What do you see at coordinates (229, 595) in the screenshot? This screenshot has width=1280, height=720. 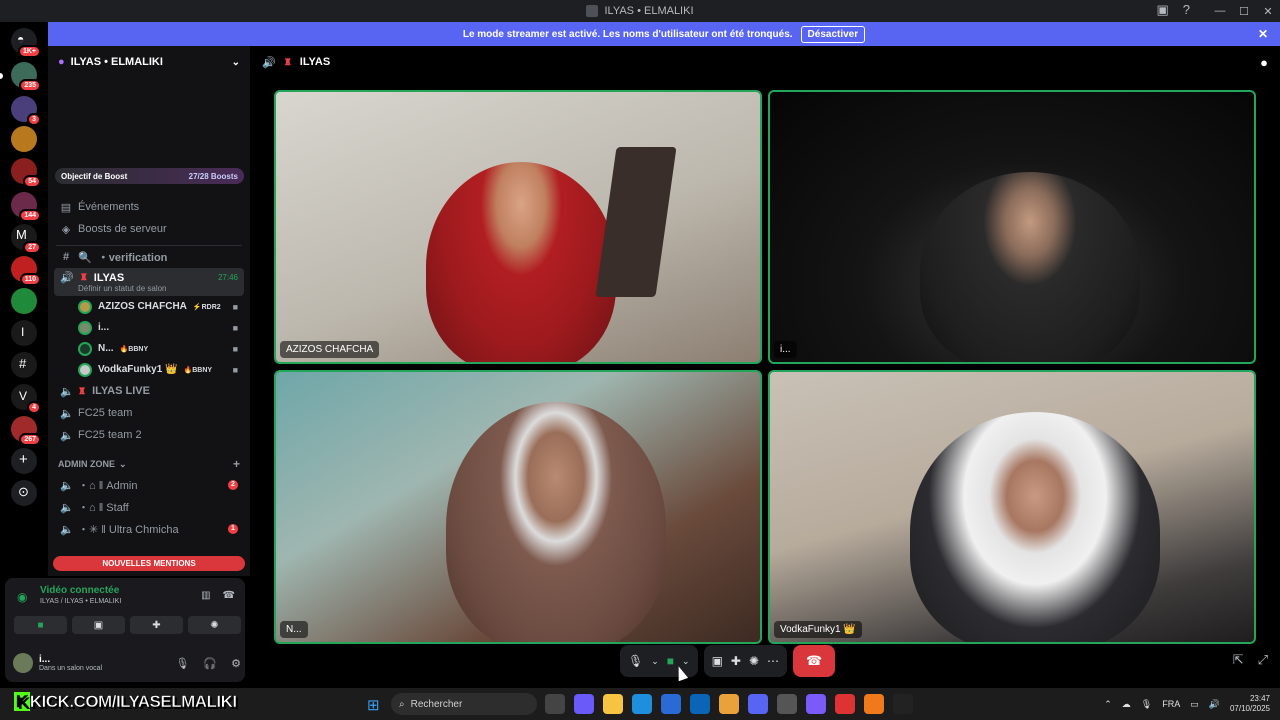 I see `disconnect-icon: ☎` at bounding box center [229, 595].